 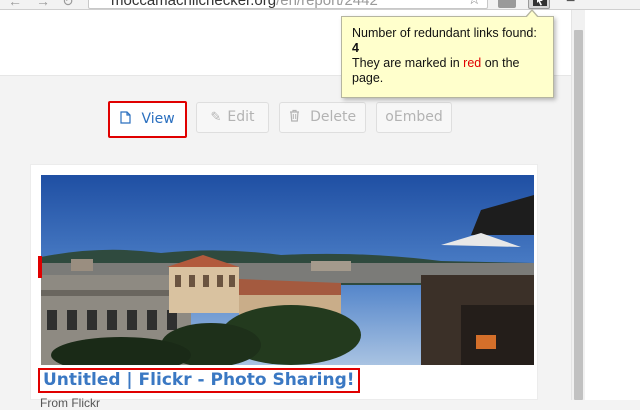 I want to click on star-icon: ☆, so click(x=474, y=4).